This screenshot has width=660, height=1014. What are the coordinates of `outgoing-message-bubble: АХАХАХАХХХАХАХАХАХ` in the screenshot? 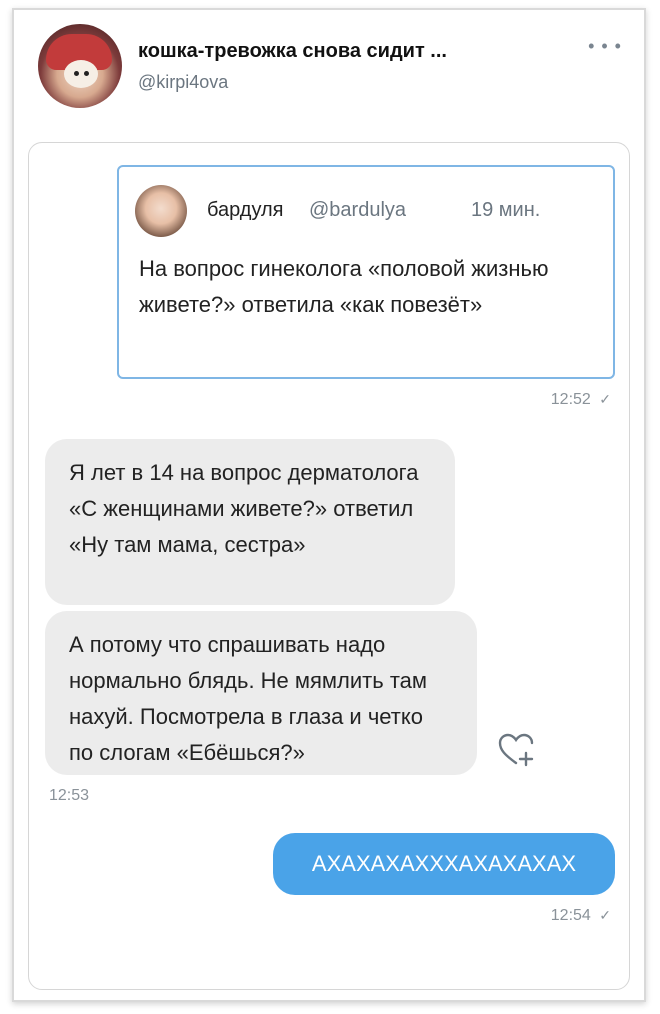 It's located at (444, 864).